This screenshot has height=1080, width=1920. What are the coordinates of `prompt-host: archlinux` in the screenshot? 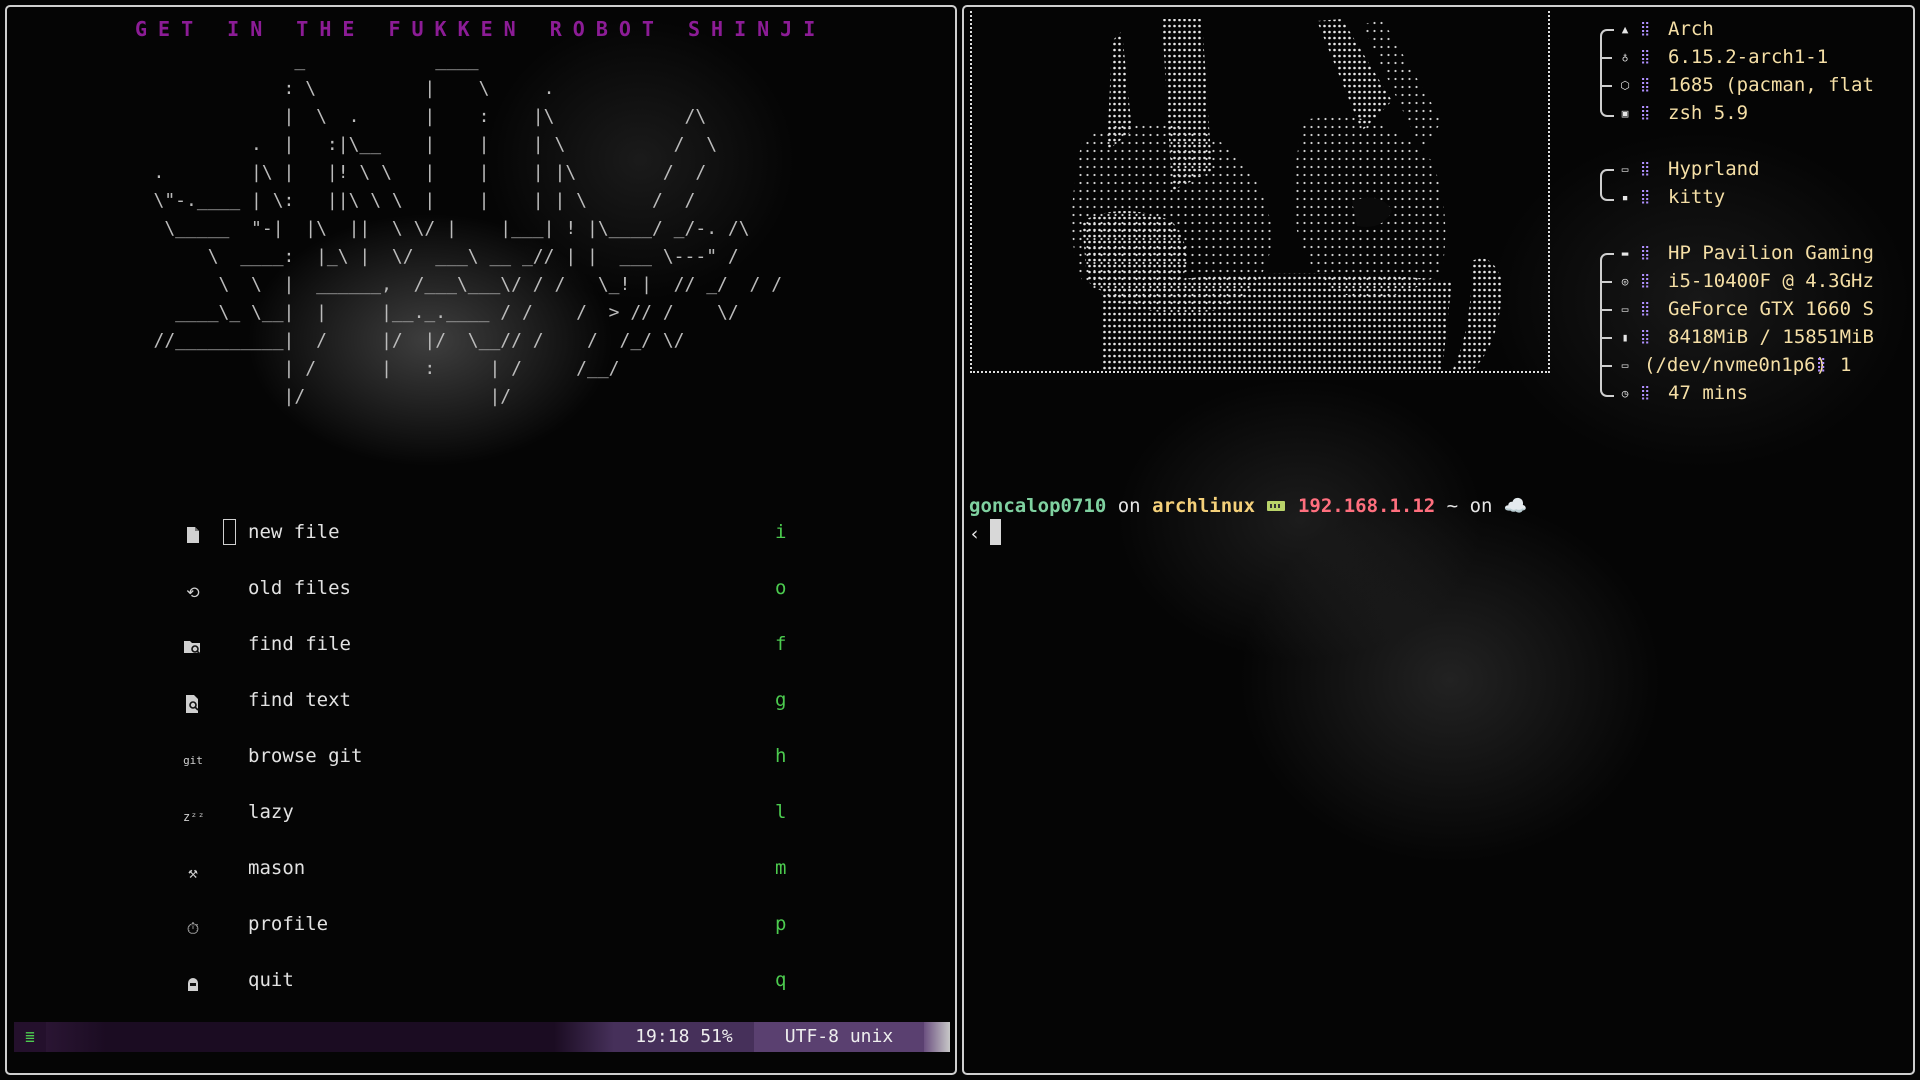 It's located at (1204, 506).